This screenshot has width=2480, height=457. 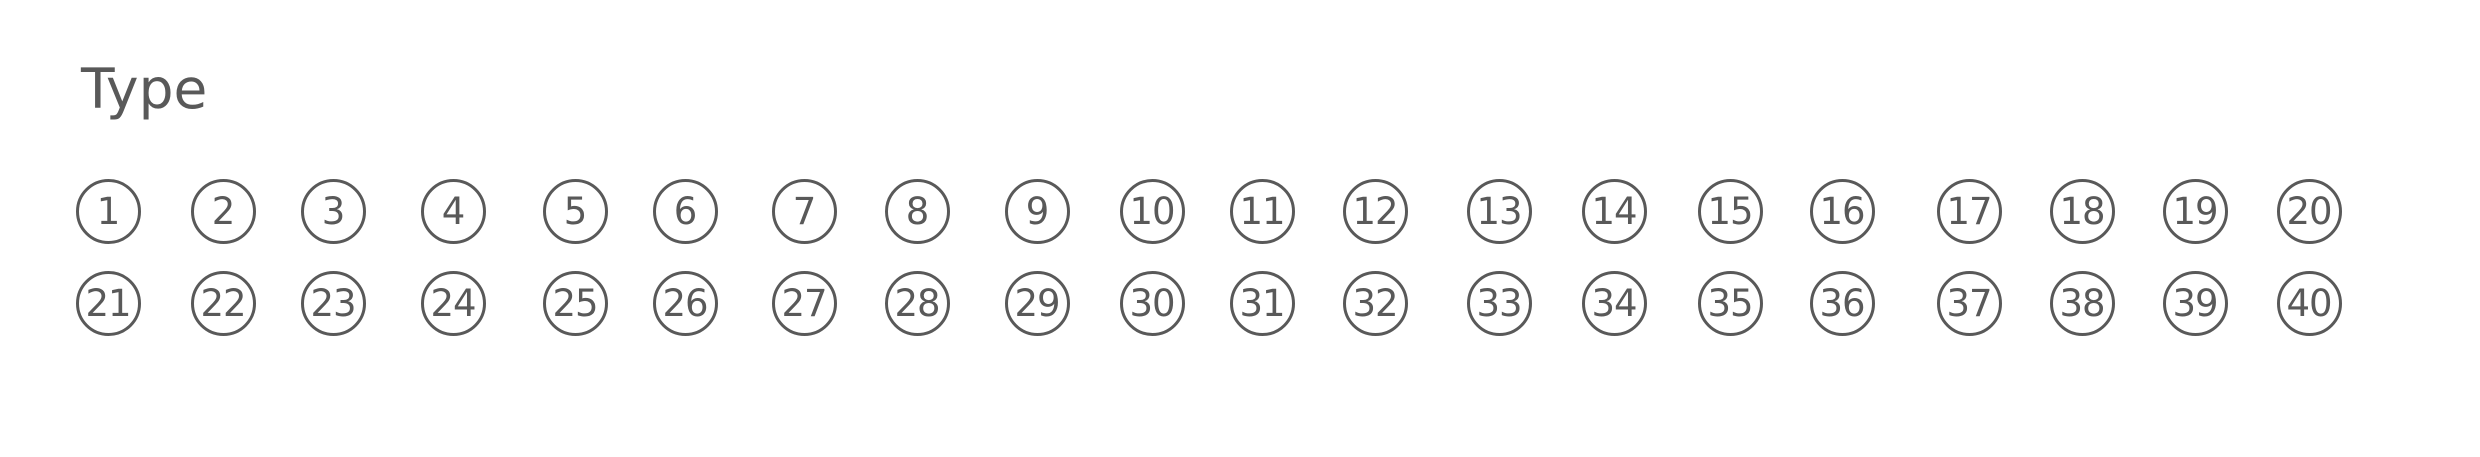 I want to click on type-option-number: 18, so click(x=2082, y=211).